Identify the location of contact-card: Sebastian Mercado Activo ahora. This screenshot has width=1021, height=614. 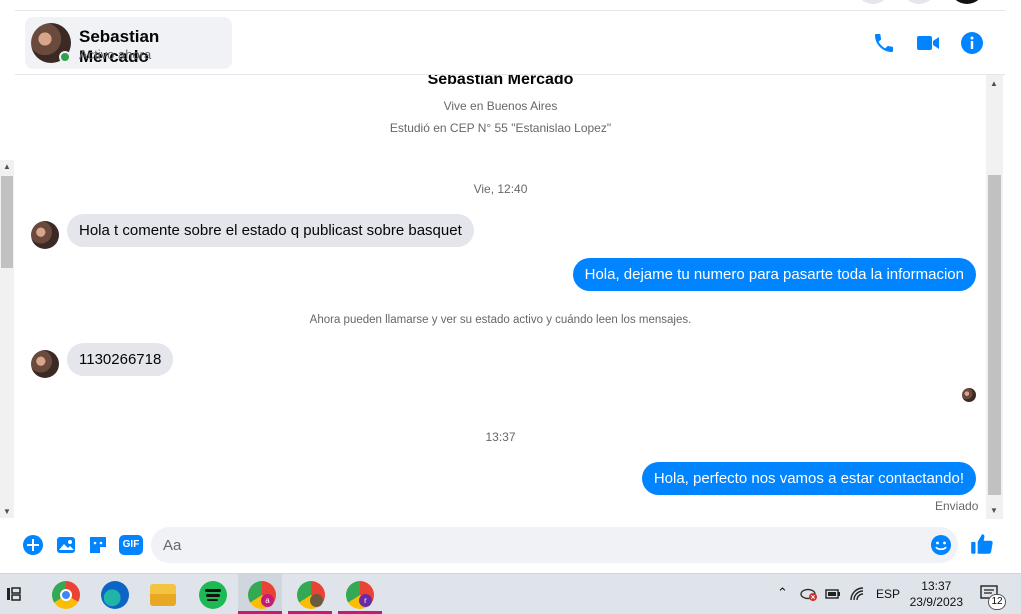
(128, 43).